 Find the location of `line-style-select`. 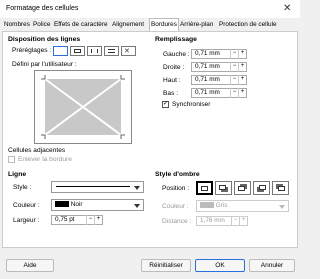

line-style-select is located at coordinates (97, 187).